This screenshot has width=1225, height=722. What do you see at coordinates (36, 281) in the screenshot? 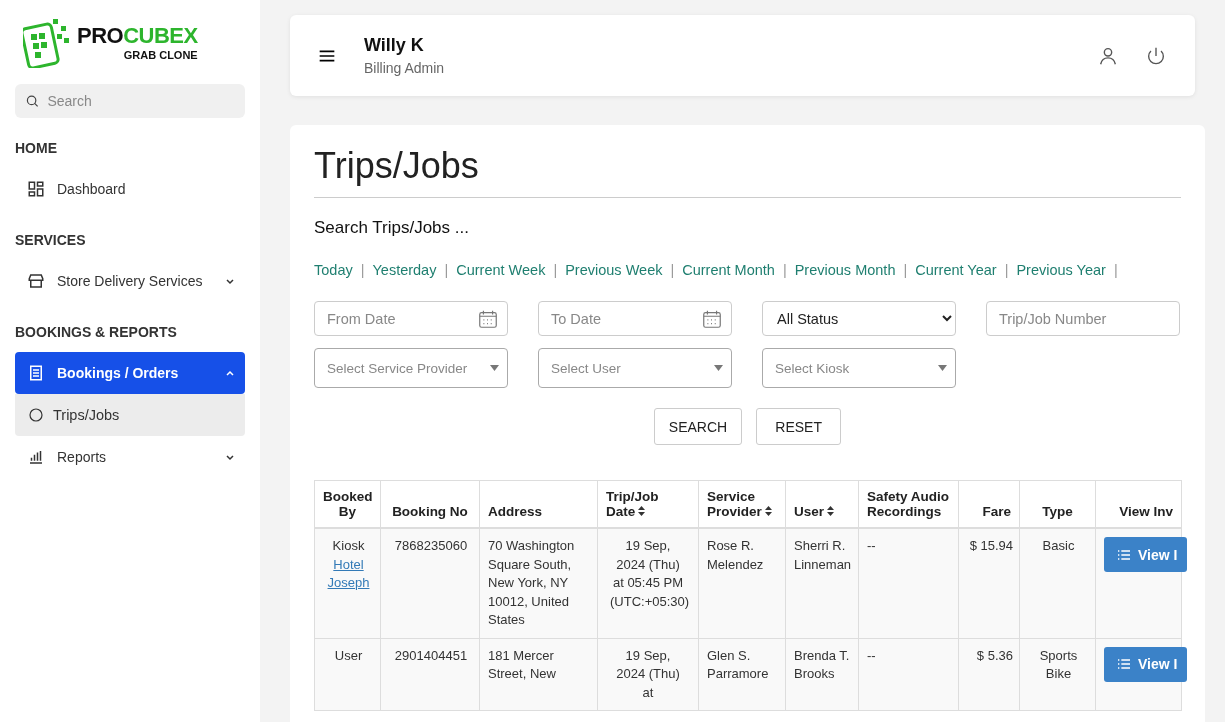
I see `store-icon` at bounding box center [36, 281].